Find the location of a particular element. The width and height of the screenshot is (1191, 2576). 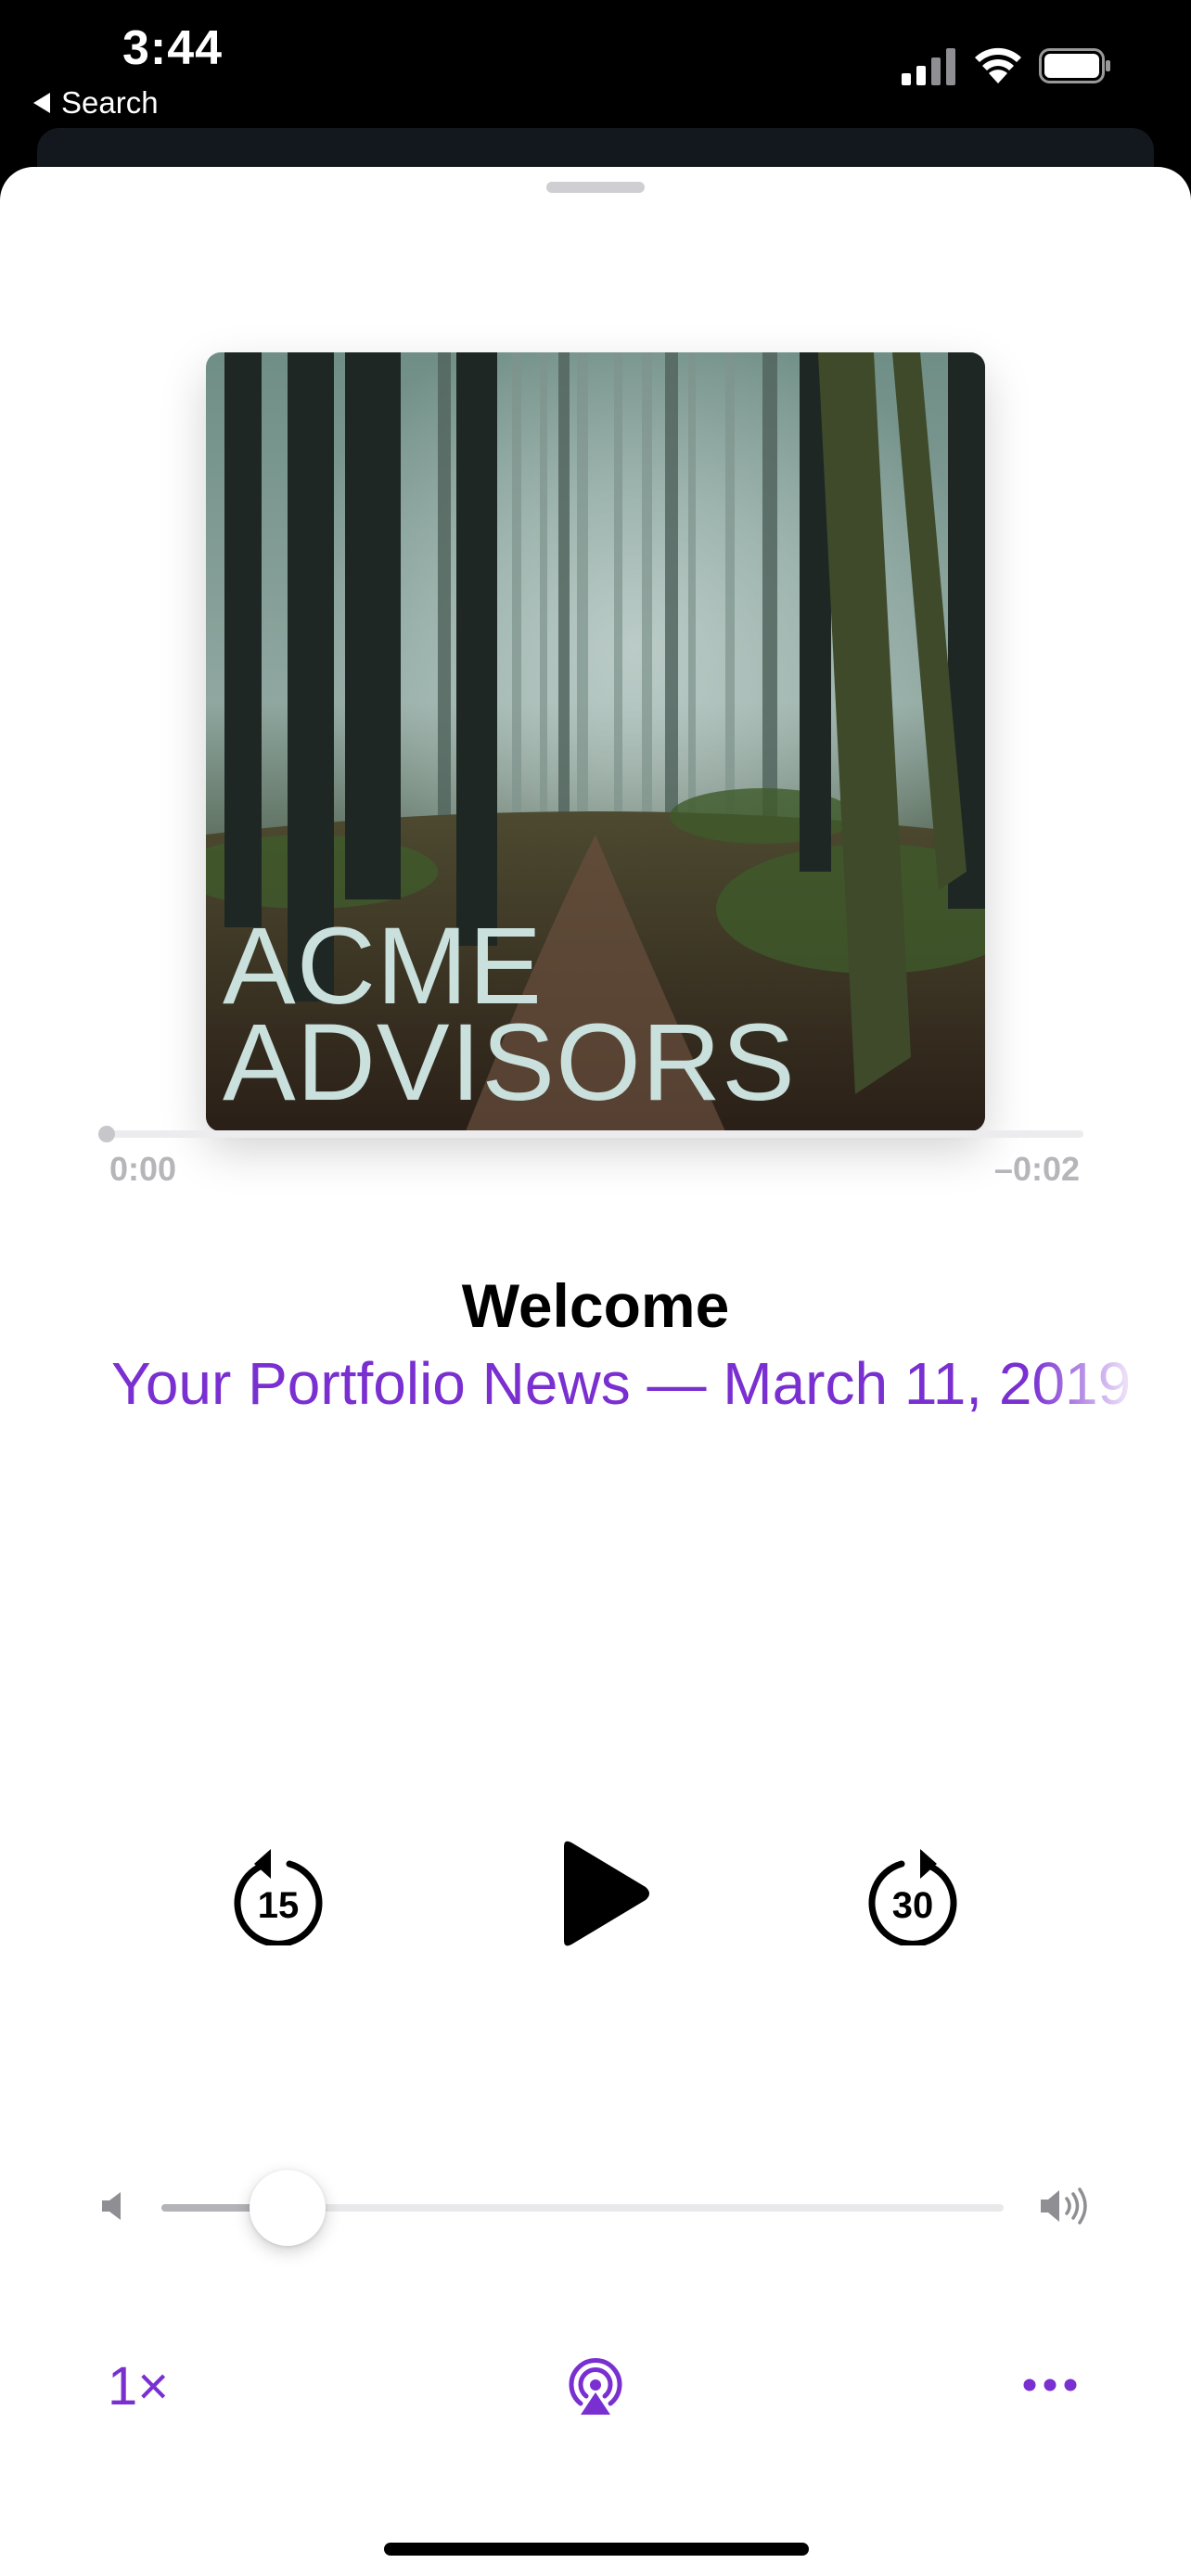

playback-speed-button: 1× is located at coordinates (138, 2386).